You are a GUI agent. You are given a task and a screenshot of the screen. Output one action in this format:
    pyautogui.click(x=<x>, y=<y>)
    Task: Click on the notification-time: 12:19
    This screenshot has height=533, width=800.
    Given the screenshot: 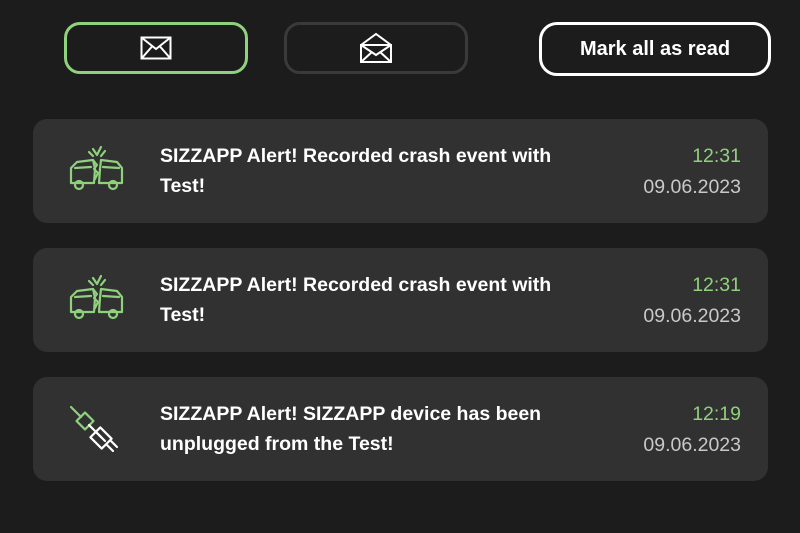 What is the action you would take?
    pyautogui.click(x=716, y=414)
    